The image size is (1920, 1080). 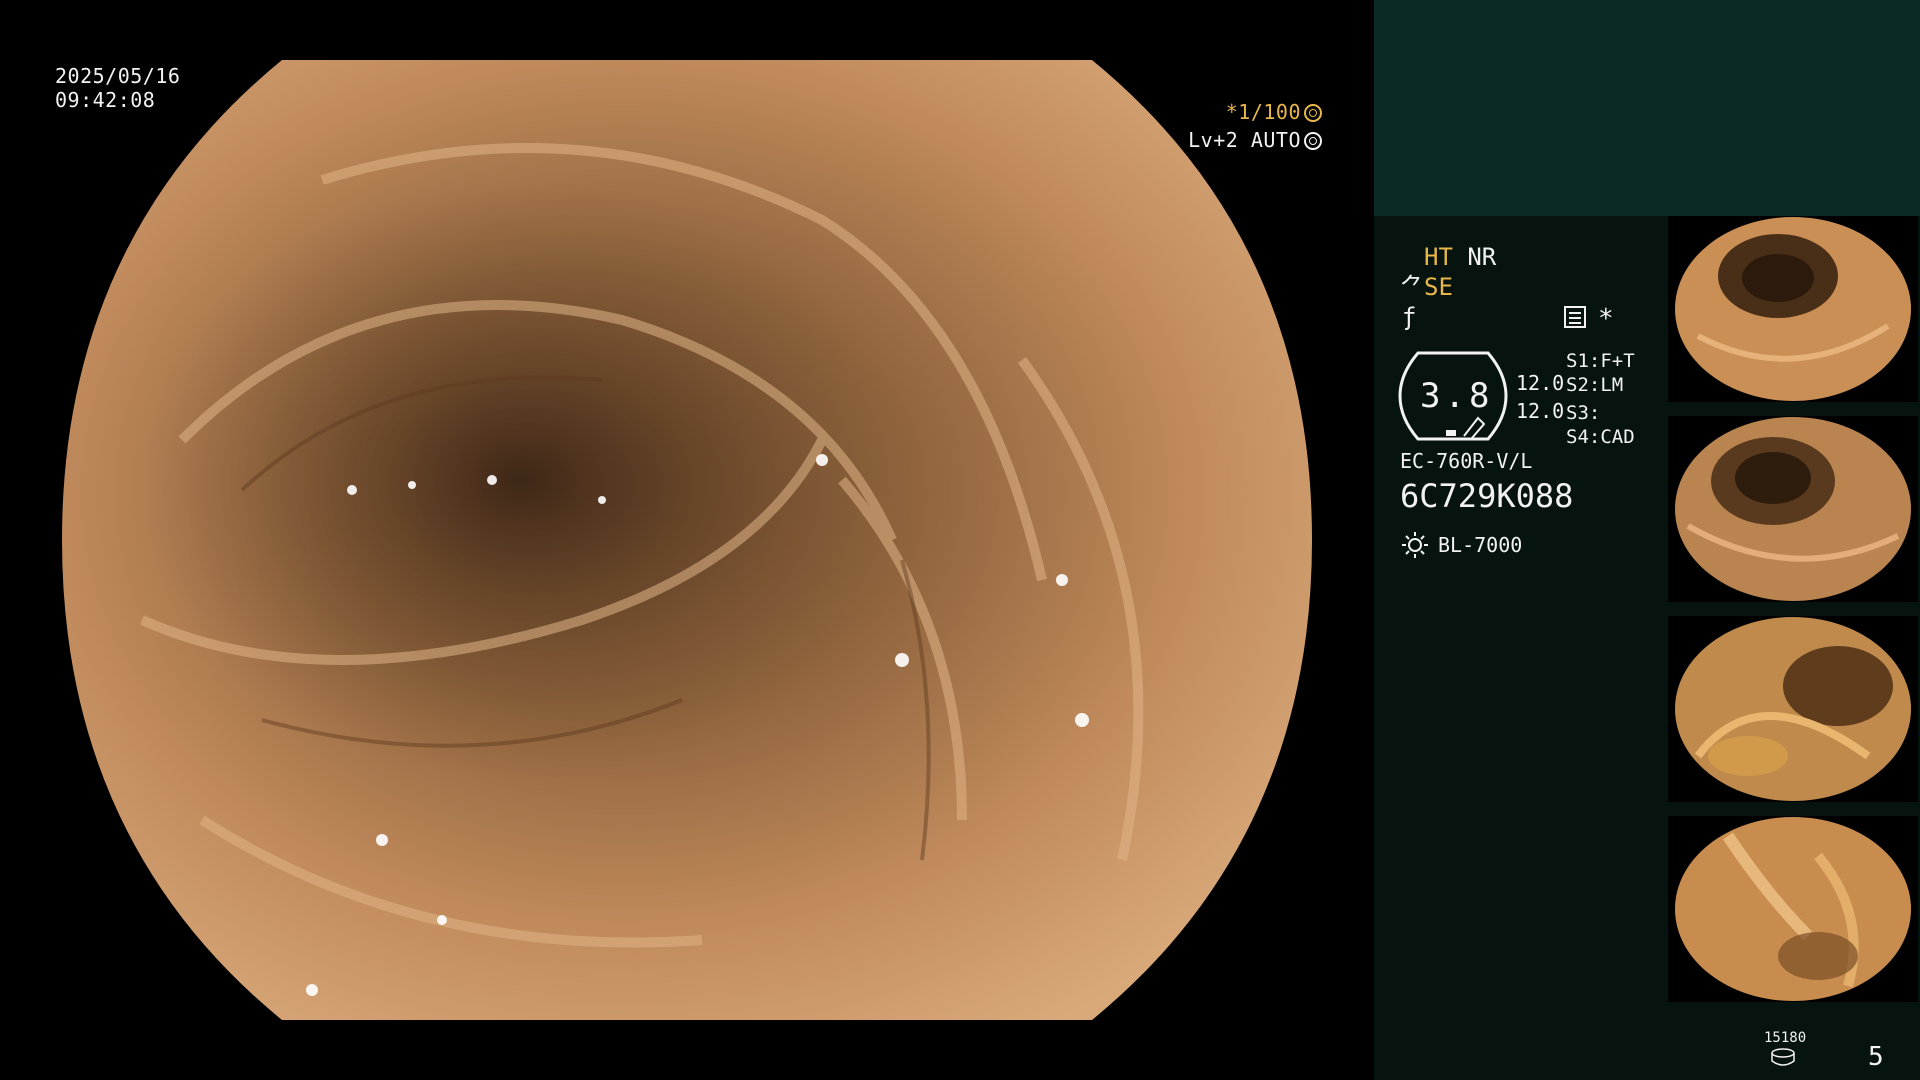 I want to click on switch-s1: S1:F+T, so click(x=1600, y=361).